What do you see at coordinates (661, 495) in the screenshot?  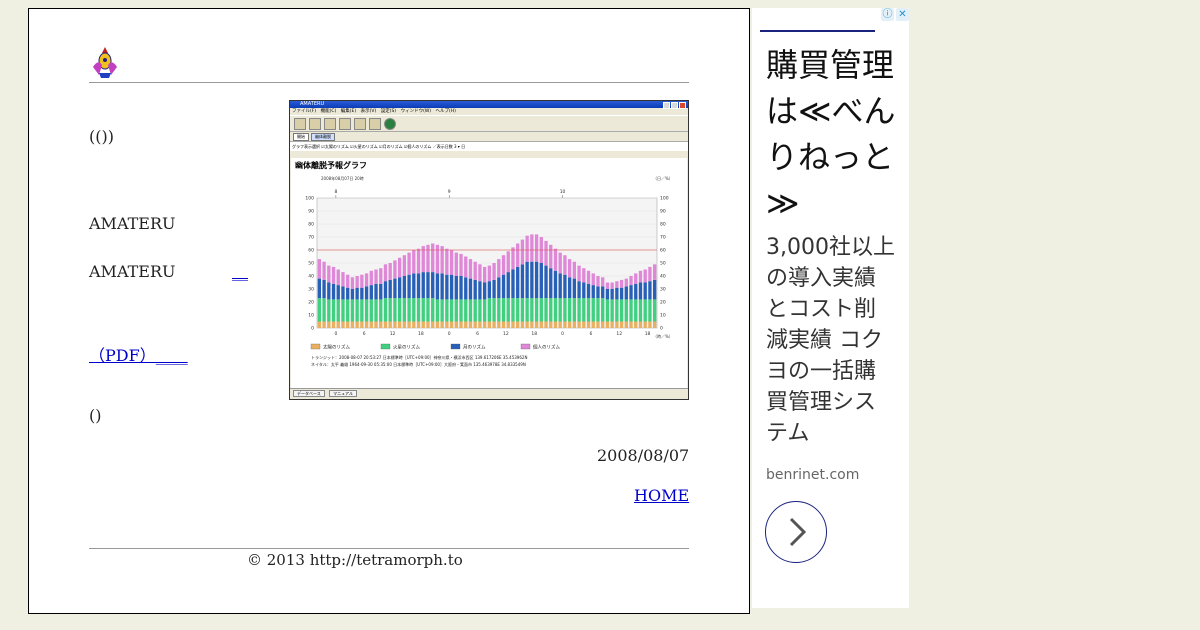 I see `home-link: HOME` at bounding box center [661, 495].